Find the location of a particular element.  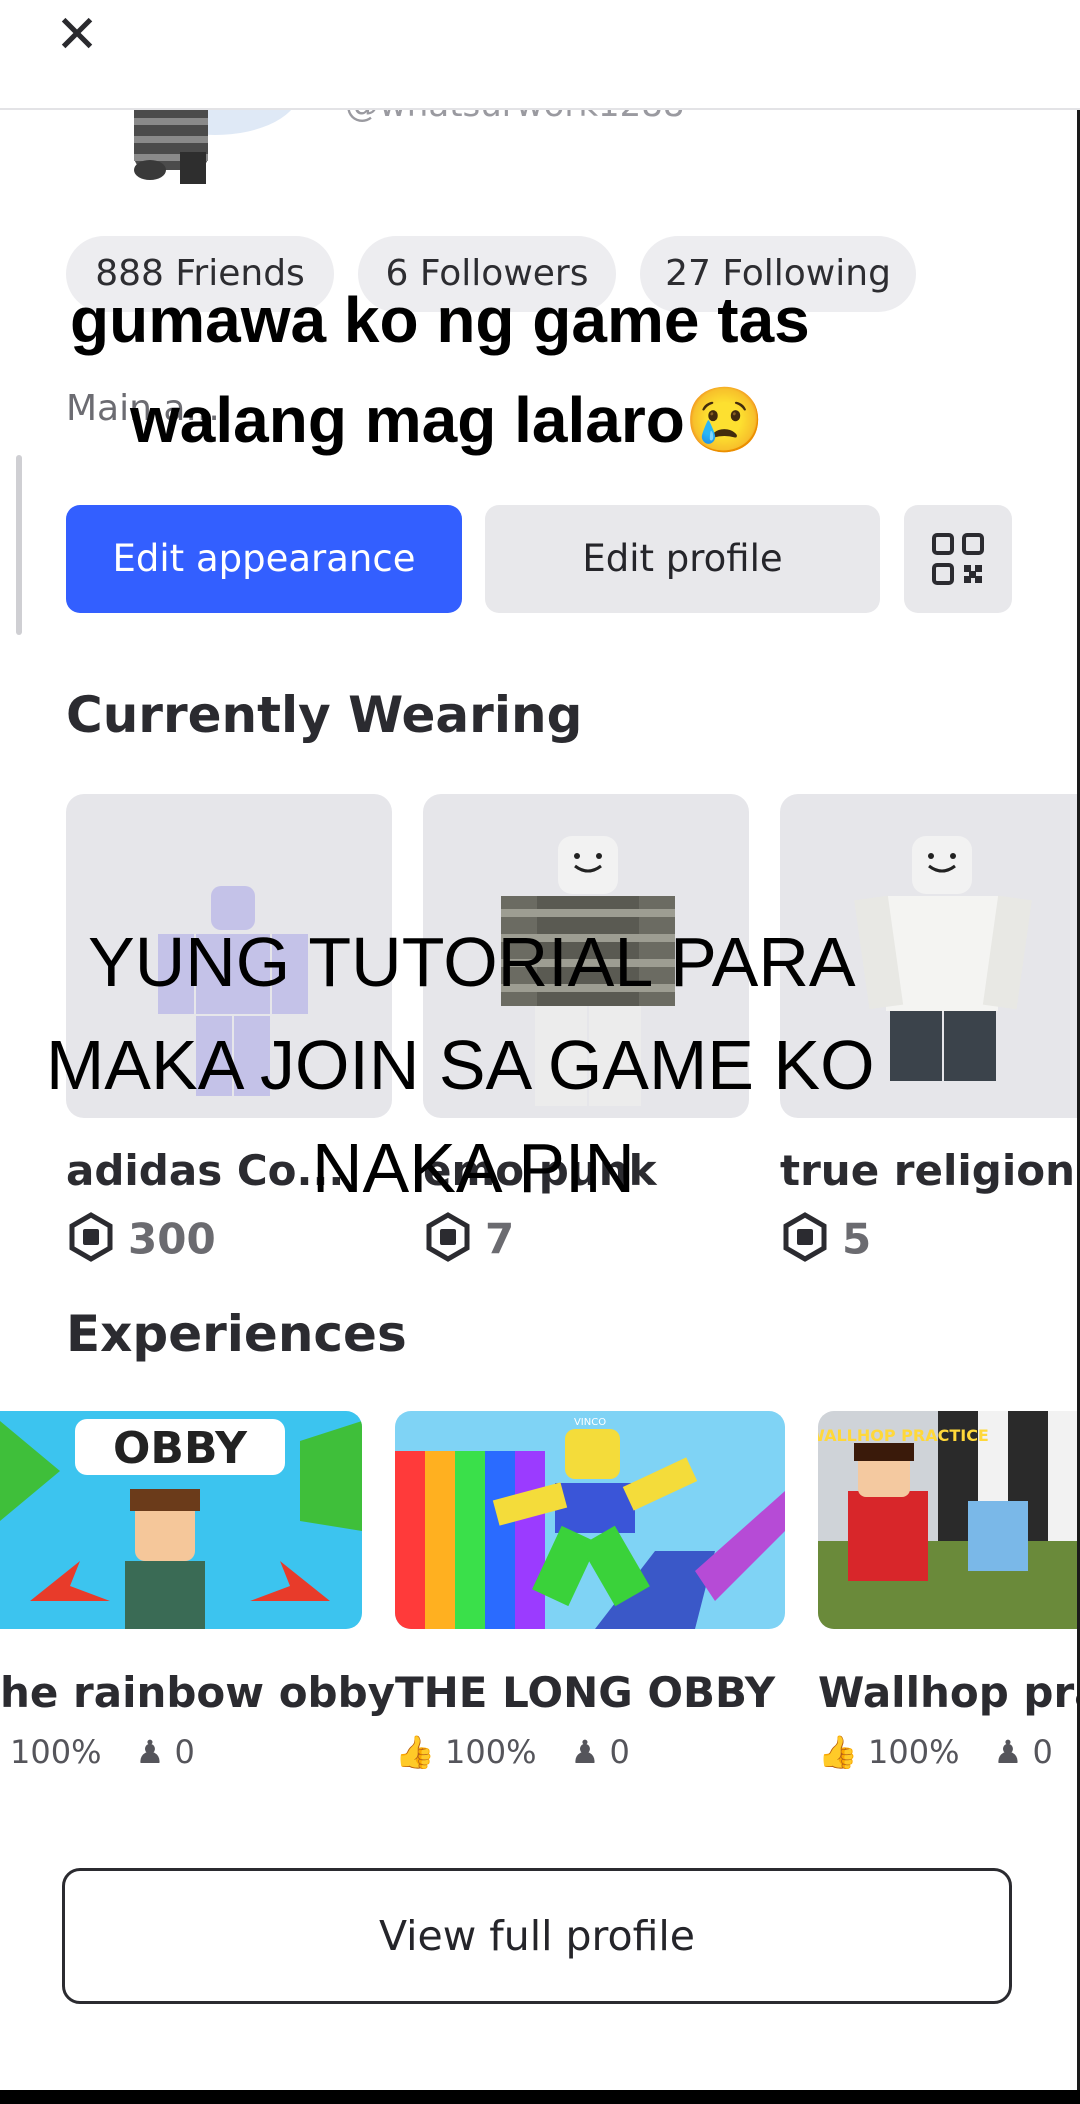

item-price: 300 is located at coordinates (141, 1242).